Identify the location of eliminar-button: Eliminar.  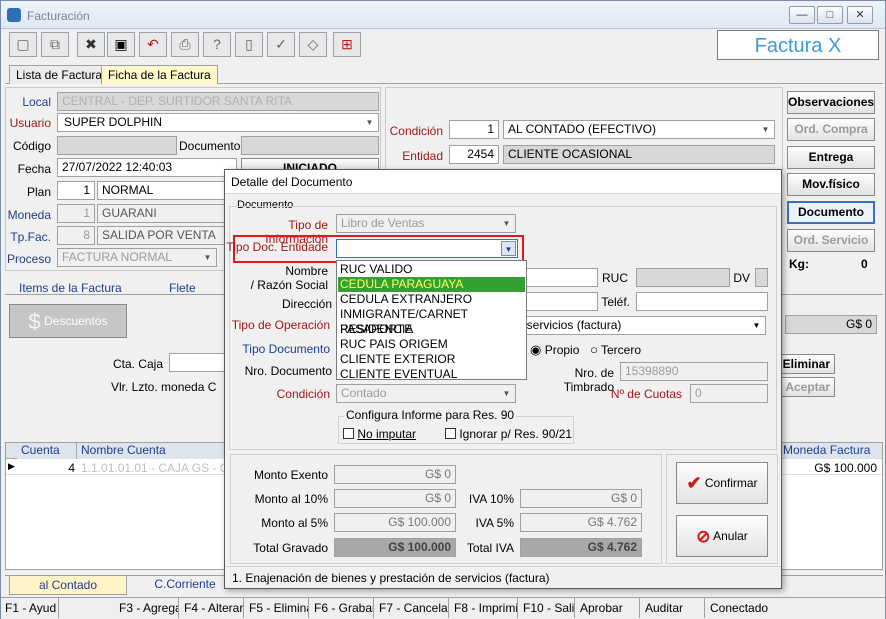
(807, 364).